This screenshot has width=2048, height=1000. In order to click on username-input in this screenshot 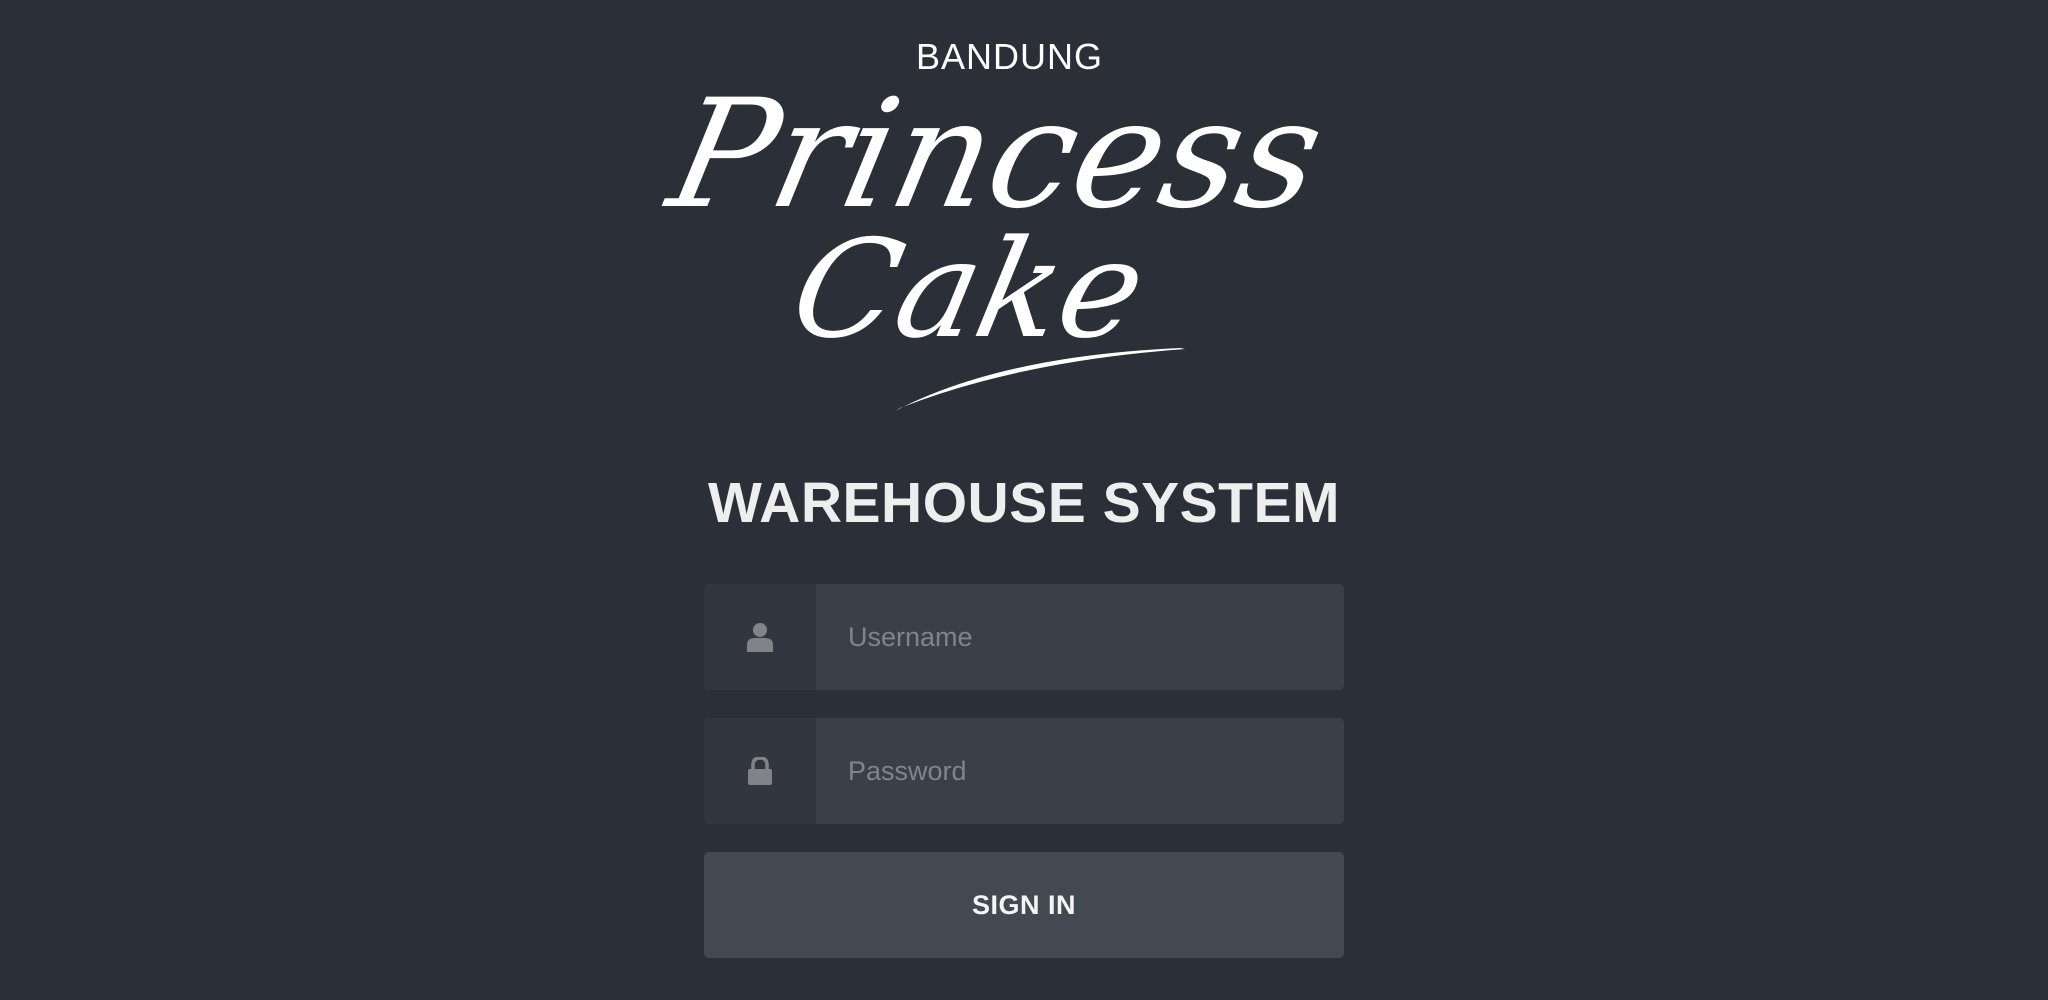, I will do `click(1080, 637)`.